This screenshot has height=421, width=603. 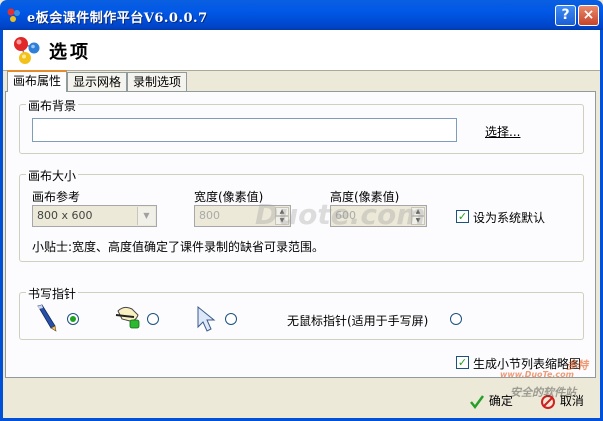 I want to click on pen-pointer-group: 书写指针 无鼠标指针(适用于手写屏), so click(x=301, y=312).